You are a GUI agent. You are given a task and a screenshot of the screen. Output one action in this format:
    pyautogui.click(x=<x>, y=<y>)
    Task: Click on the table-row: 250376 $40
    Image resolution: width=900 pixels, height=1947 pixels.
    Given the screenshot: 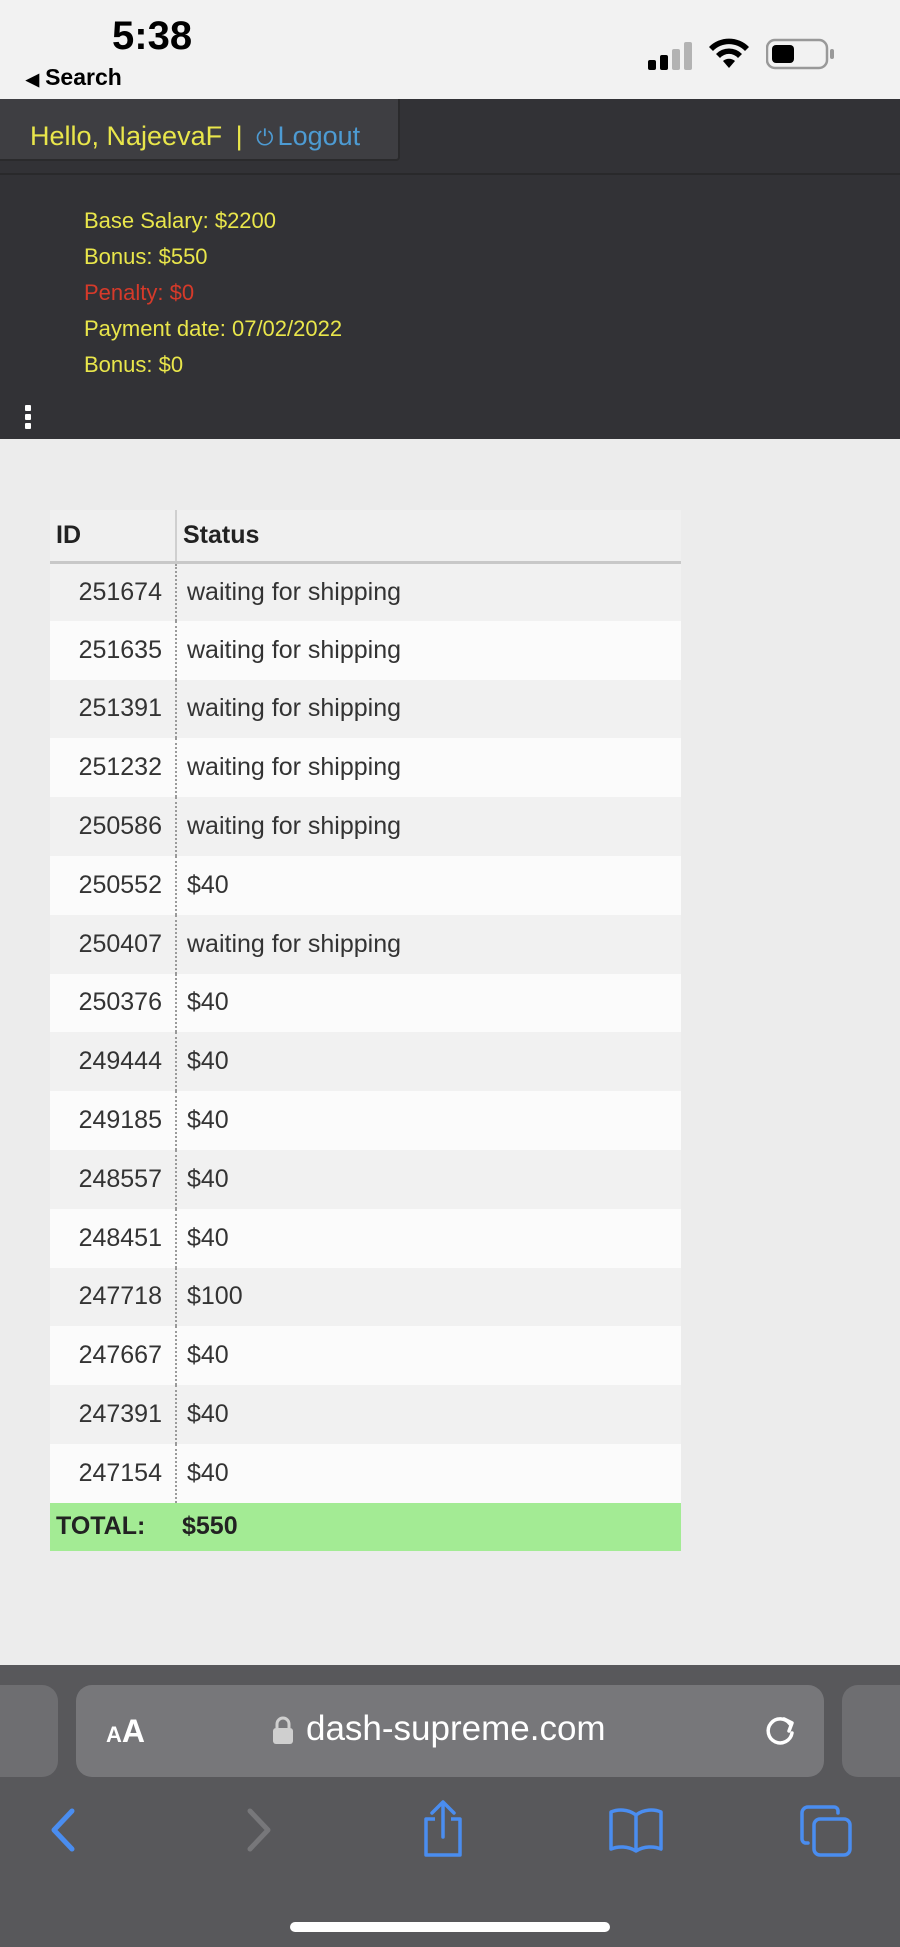 What is the action you would take?
    pyautogui.click(x=365, y=1003)
    